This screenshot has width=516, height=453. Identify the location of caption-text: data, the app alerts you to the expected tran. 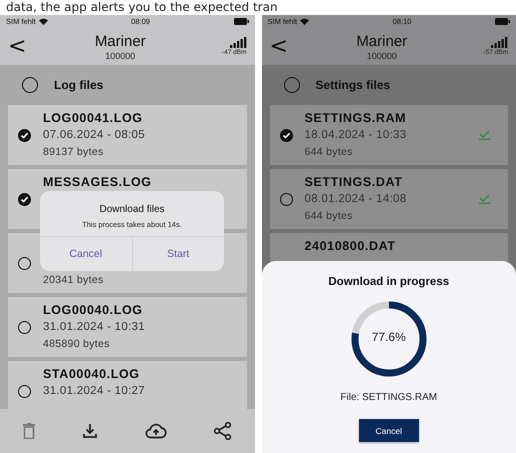
(142, 7).